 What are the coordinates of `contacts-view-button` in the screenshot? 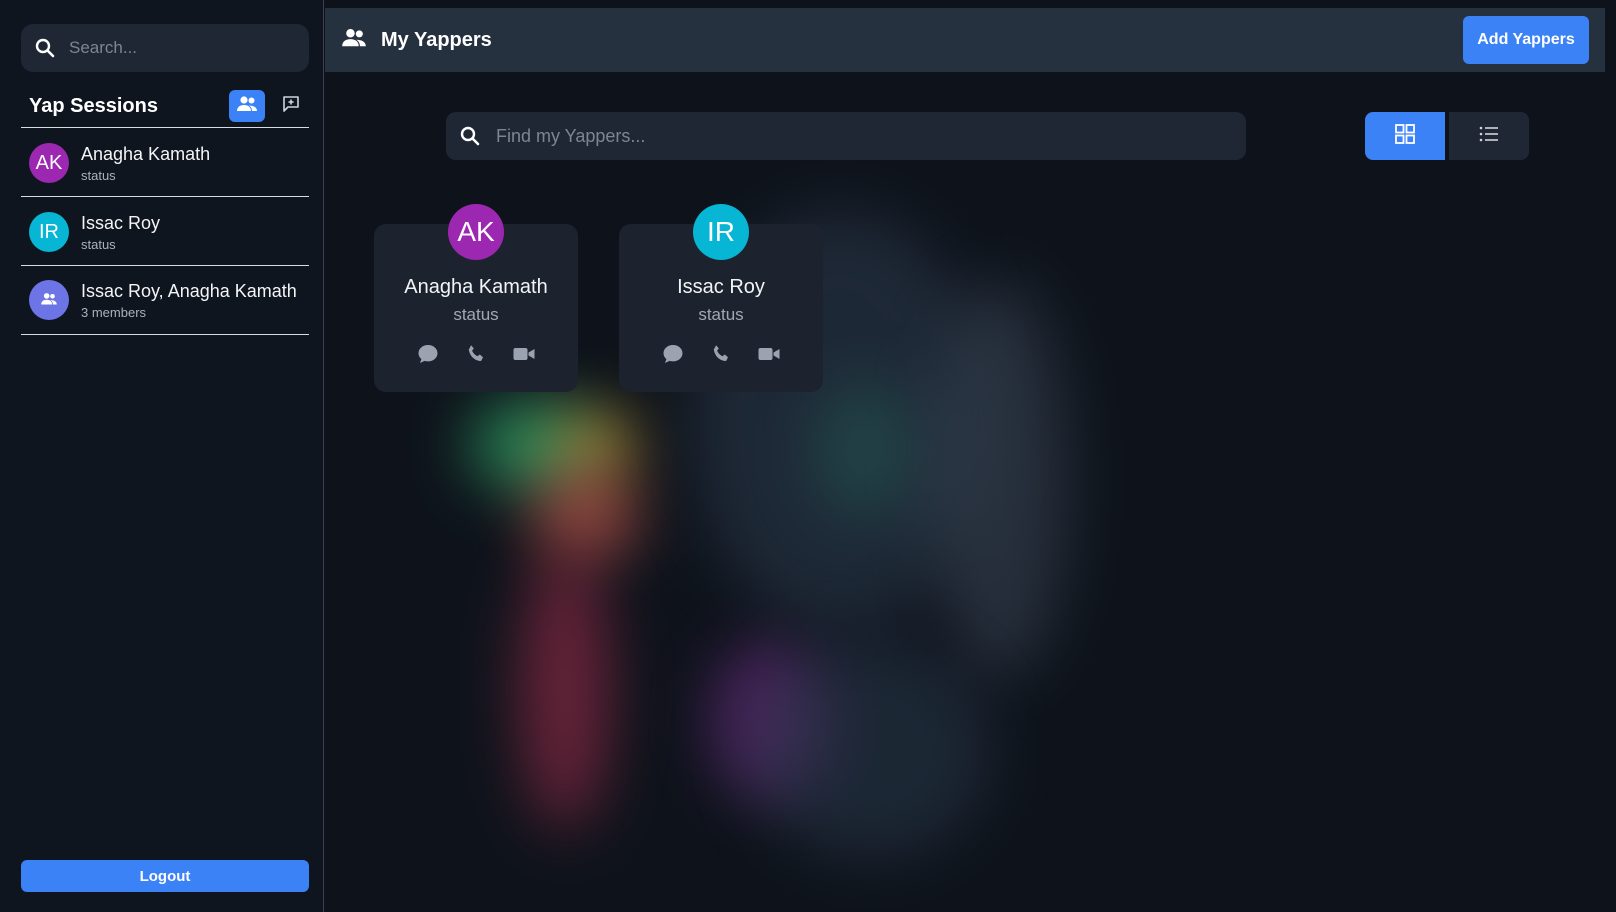 It's located at (247, 106).